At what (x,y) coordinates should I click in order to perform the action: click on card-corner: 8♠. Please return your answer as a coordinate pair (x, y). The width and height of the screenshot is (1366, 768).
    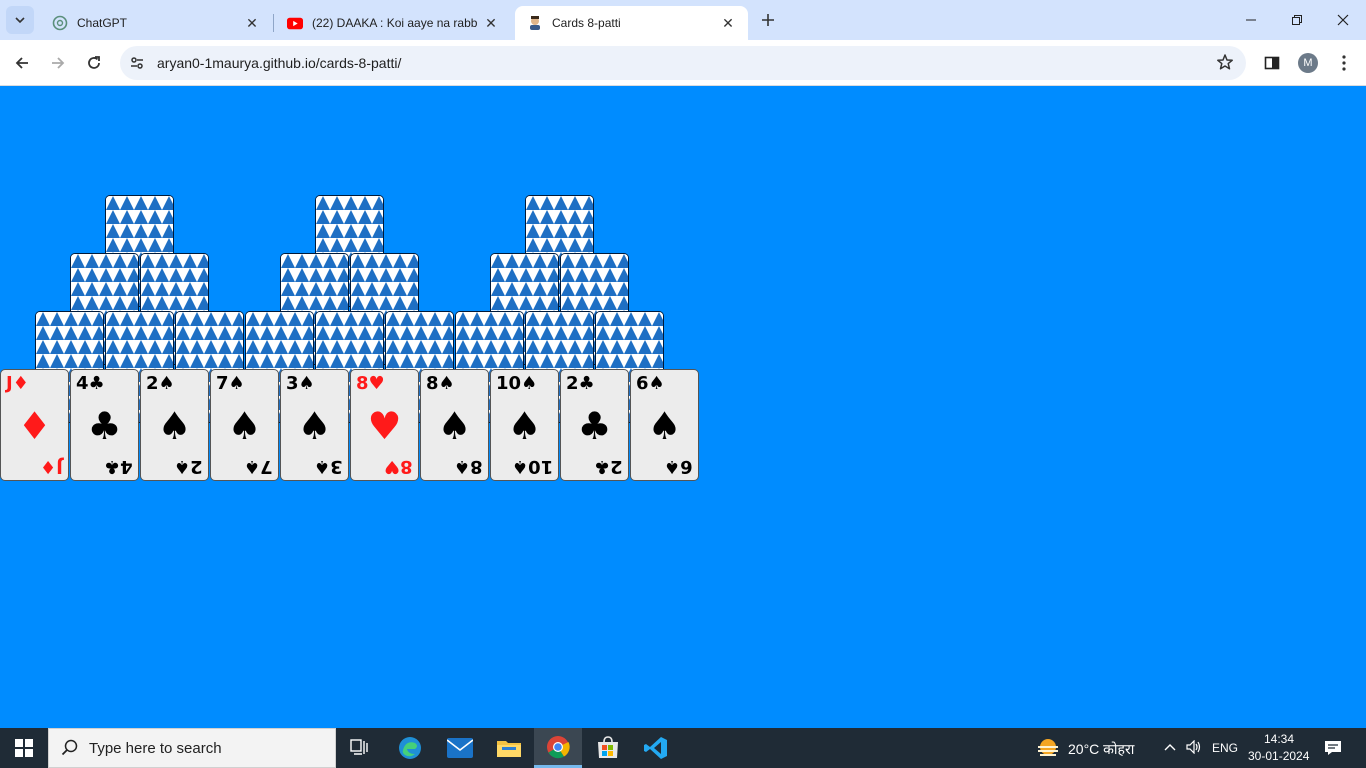
    Looking at the image, I should click on (440, 384).